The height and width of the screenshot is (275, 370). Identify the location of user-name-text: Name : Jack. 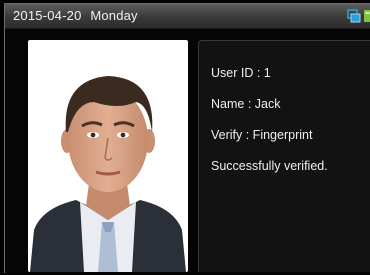
(246, 104).